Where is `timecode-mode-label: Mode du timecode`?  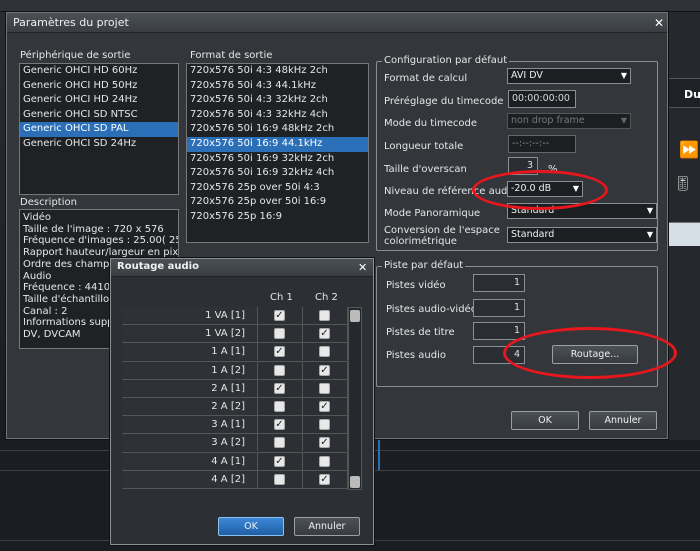
timecode-mode-label: Mode du timecode is located at coordinates (430, 123).